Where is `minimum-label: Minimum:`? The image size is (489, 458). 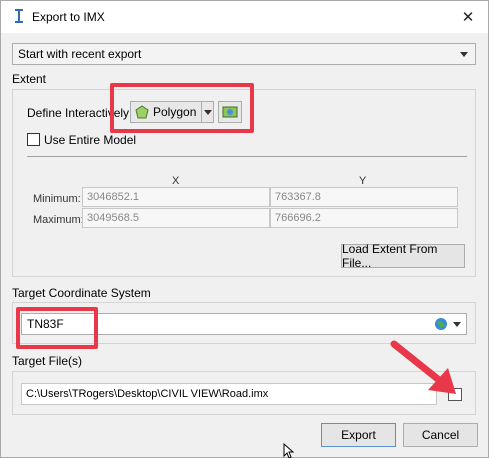
minimum-label: Minimum: is located at coordinates (57, 199).